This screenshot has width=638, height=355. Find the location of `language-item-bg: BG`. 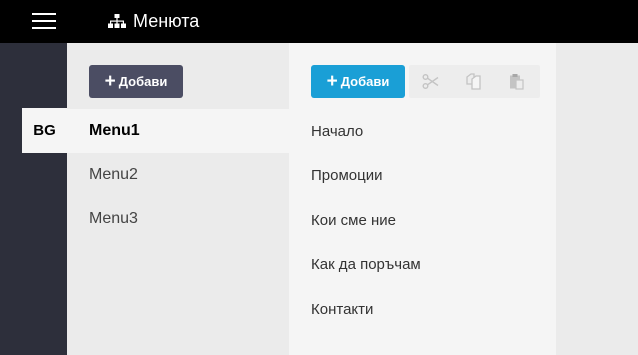

language-item-bg: BG is located at coordinates (44, 130).